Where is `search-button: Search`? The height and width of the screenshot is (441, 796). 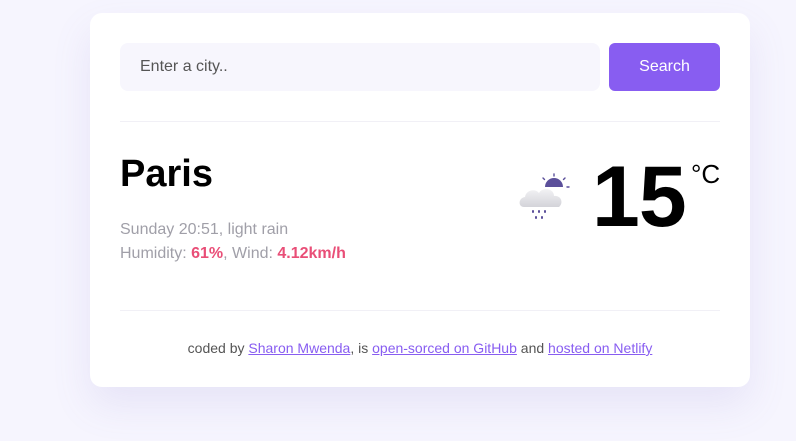
search-button: Search is located at coordinates (664, 67).